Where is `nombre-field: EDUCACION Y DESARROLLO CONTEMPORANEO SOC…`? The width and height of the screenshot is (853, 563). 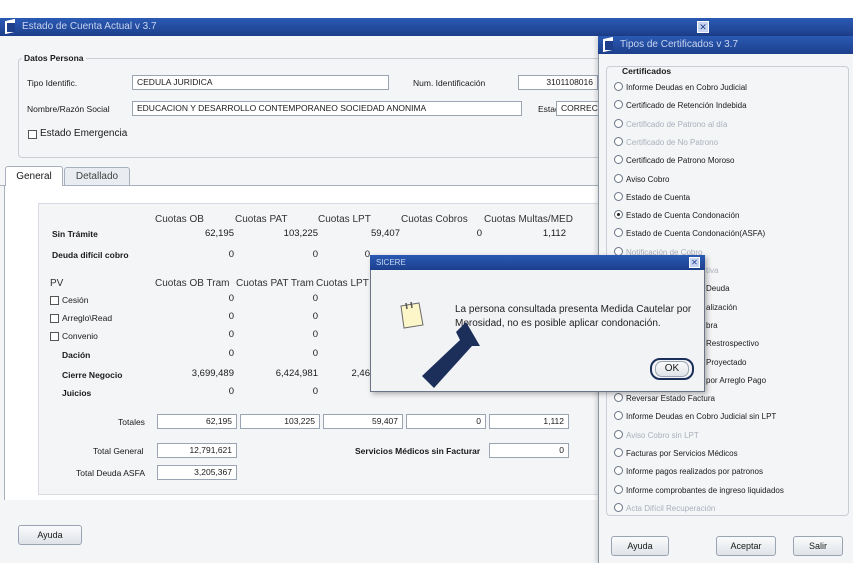
nombre-field: EDUCACION Y DESARROLLO CONTEMPORANEO SOC… is located at coordinates (327, 108).